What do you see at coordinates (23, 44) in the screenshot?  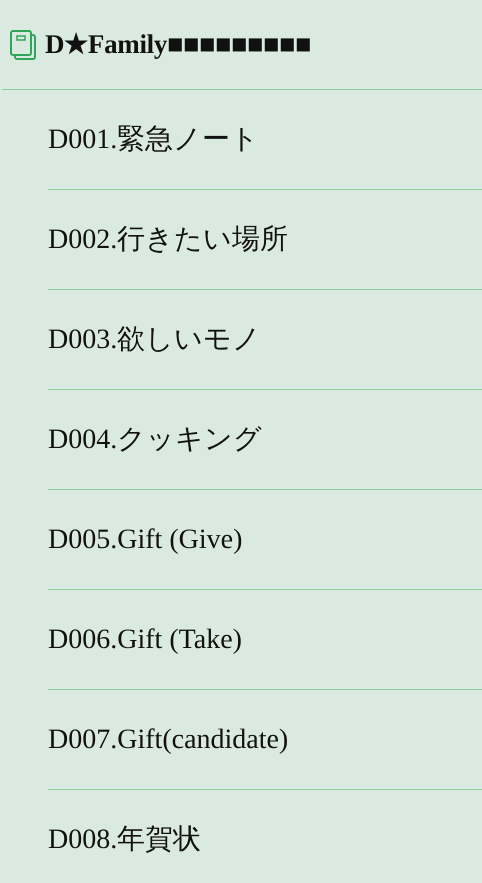 I see `notebook-icon` at bounding box center [23, 44].